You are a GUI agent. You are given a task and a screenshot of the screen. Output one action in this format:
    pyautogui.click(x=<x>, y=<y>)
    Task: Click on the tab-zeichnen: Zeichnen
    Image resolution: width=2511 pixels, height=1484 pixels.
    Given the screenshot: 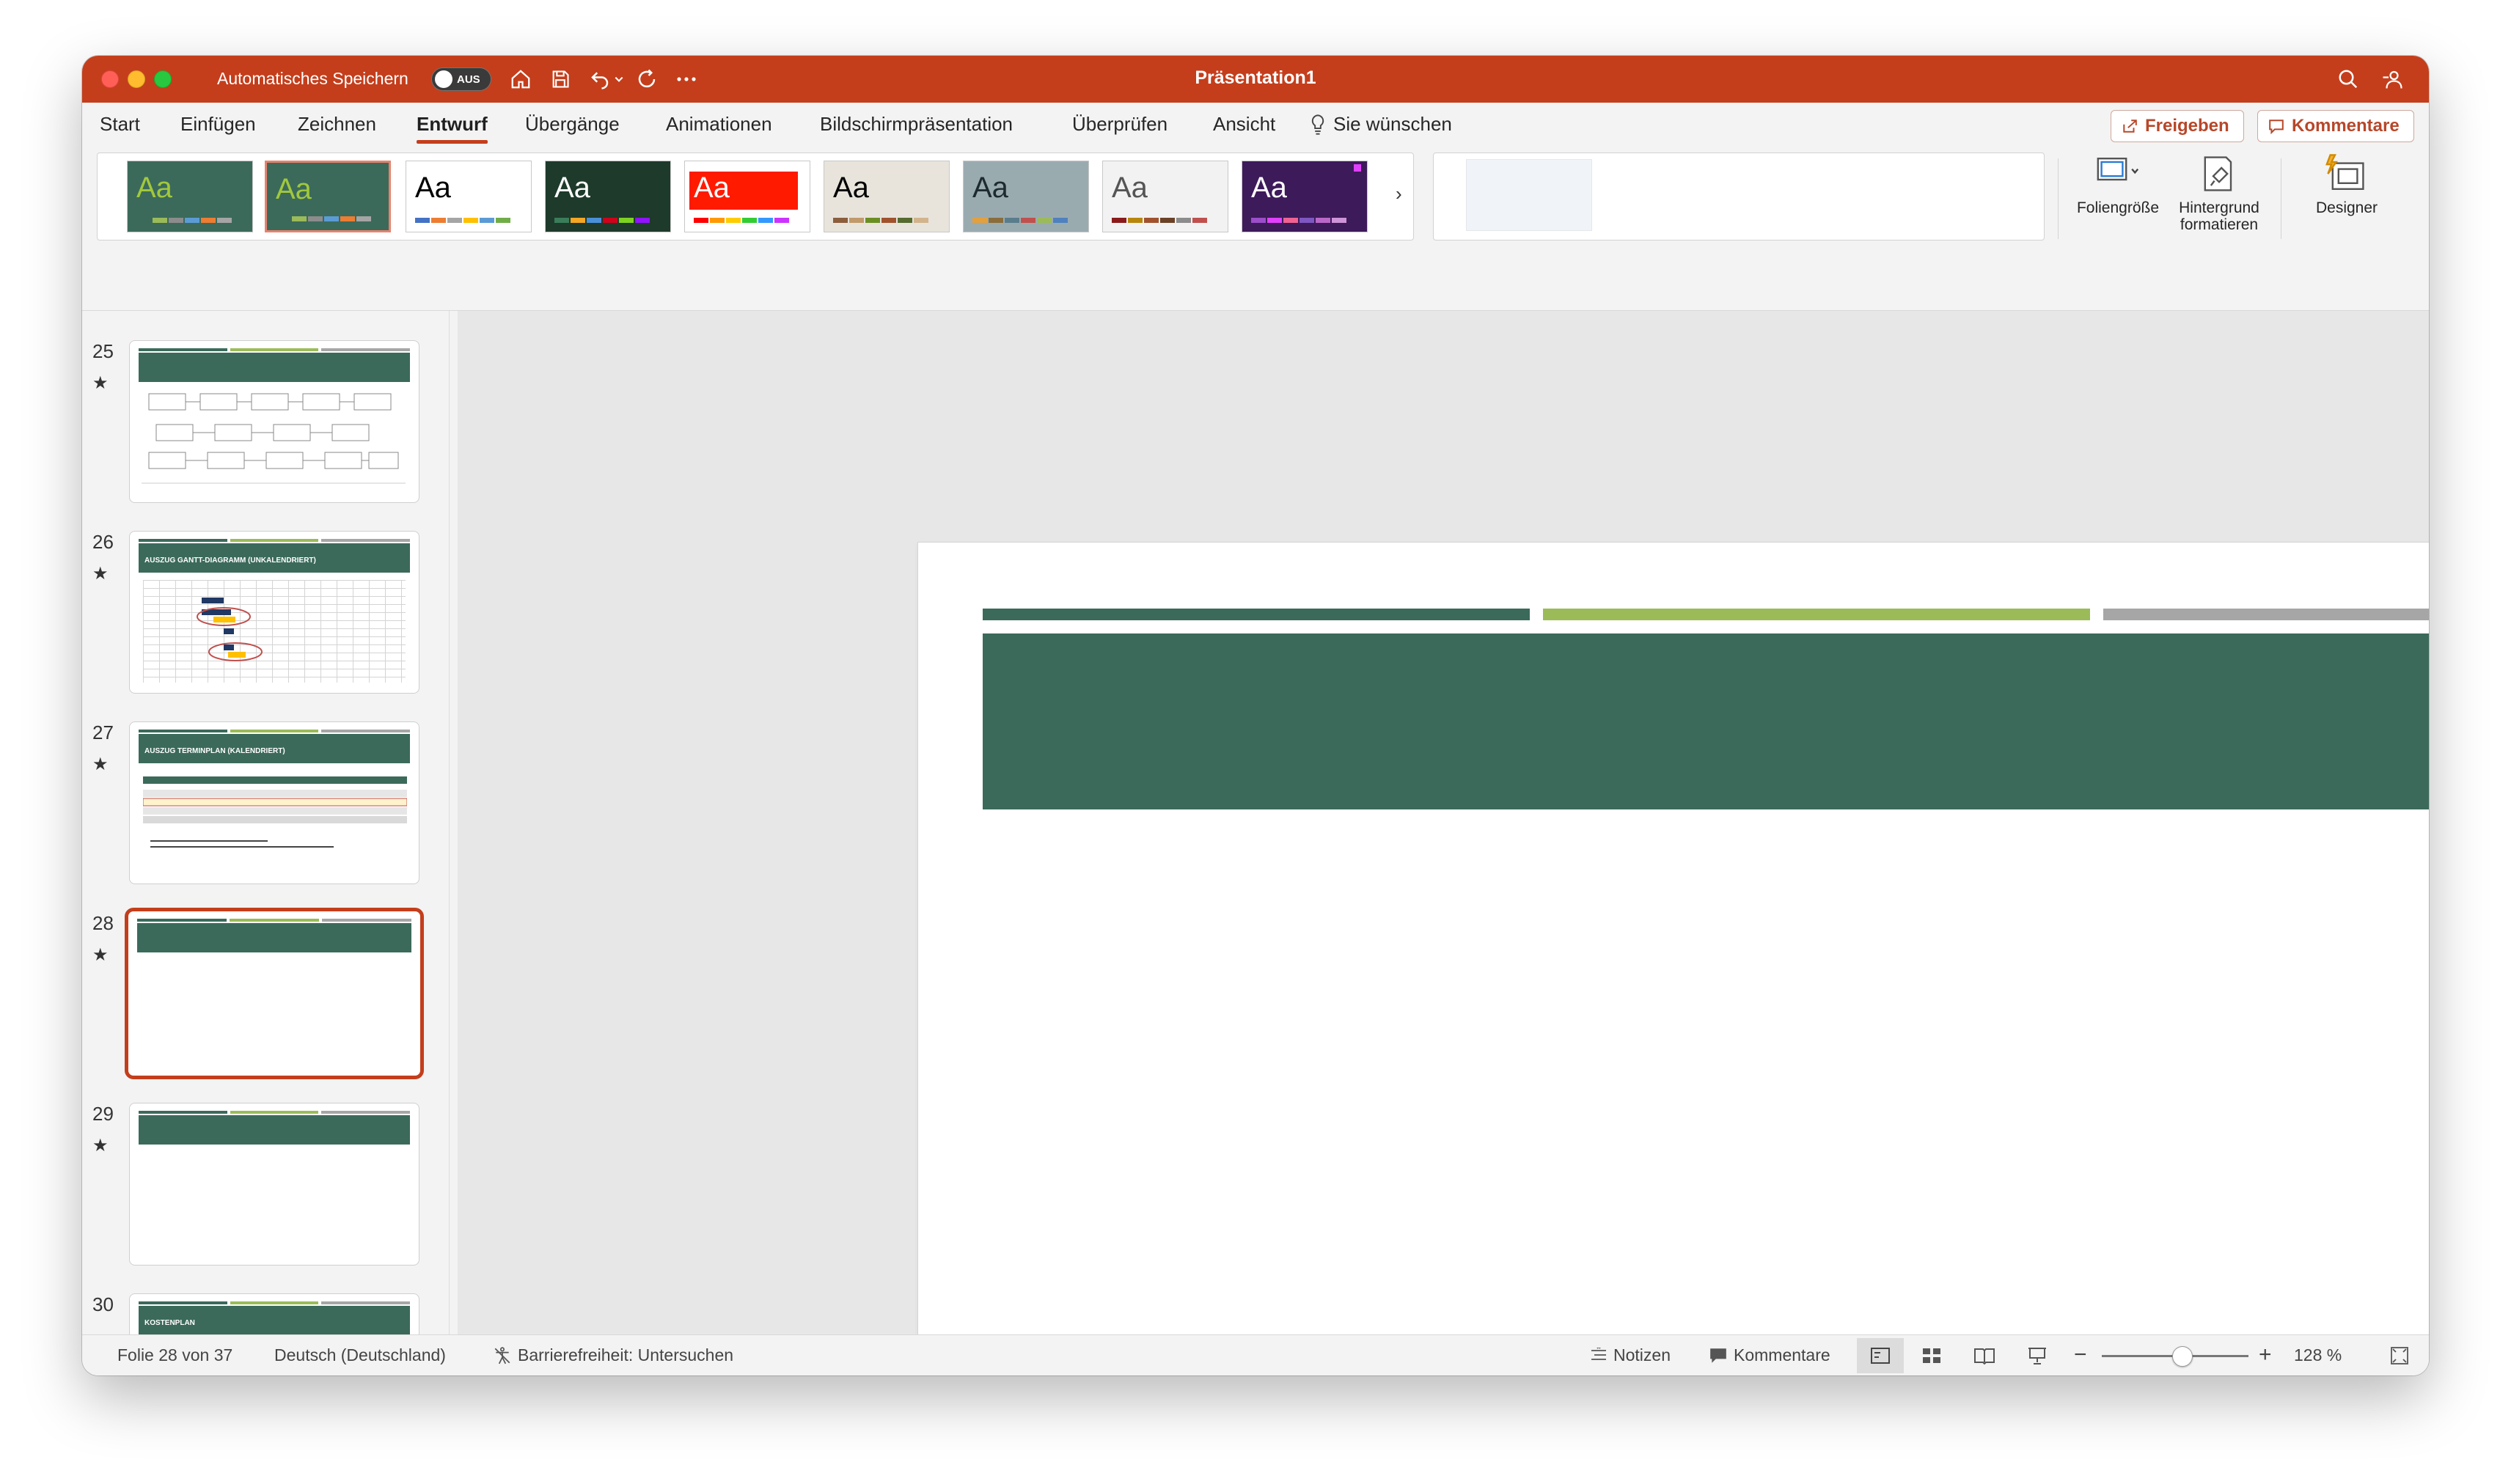 What is the action you would take?
    pyautogui.click(x=337, y=124)
    